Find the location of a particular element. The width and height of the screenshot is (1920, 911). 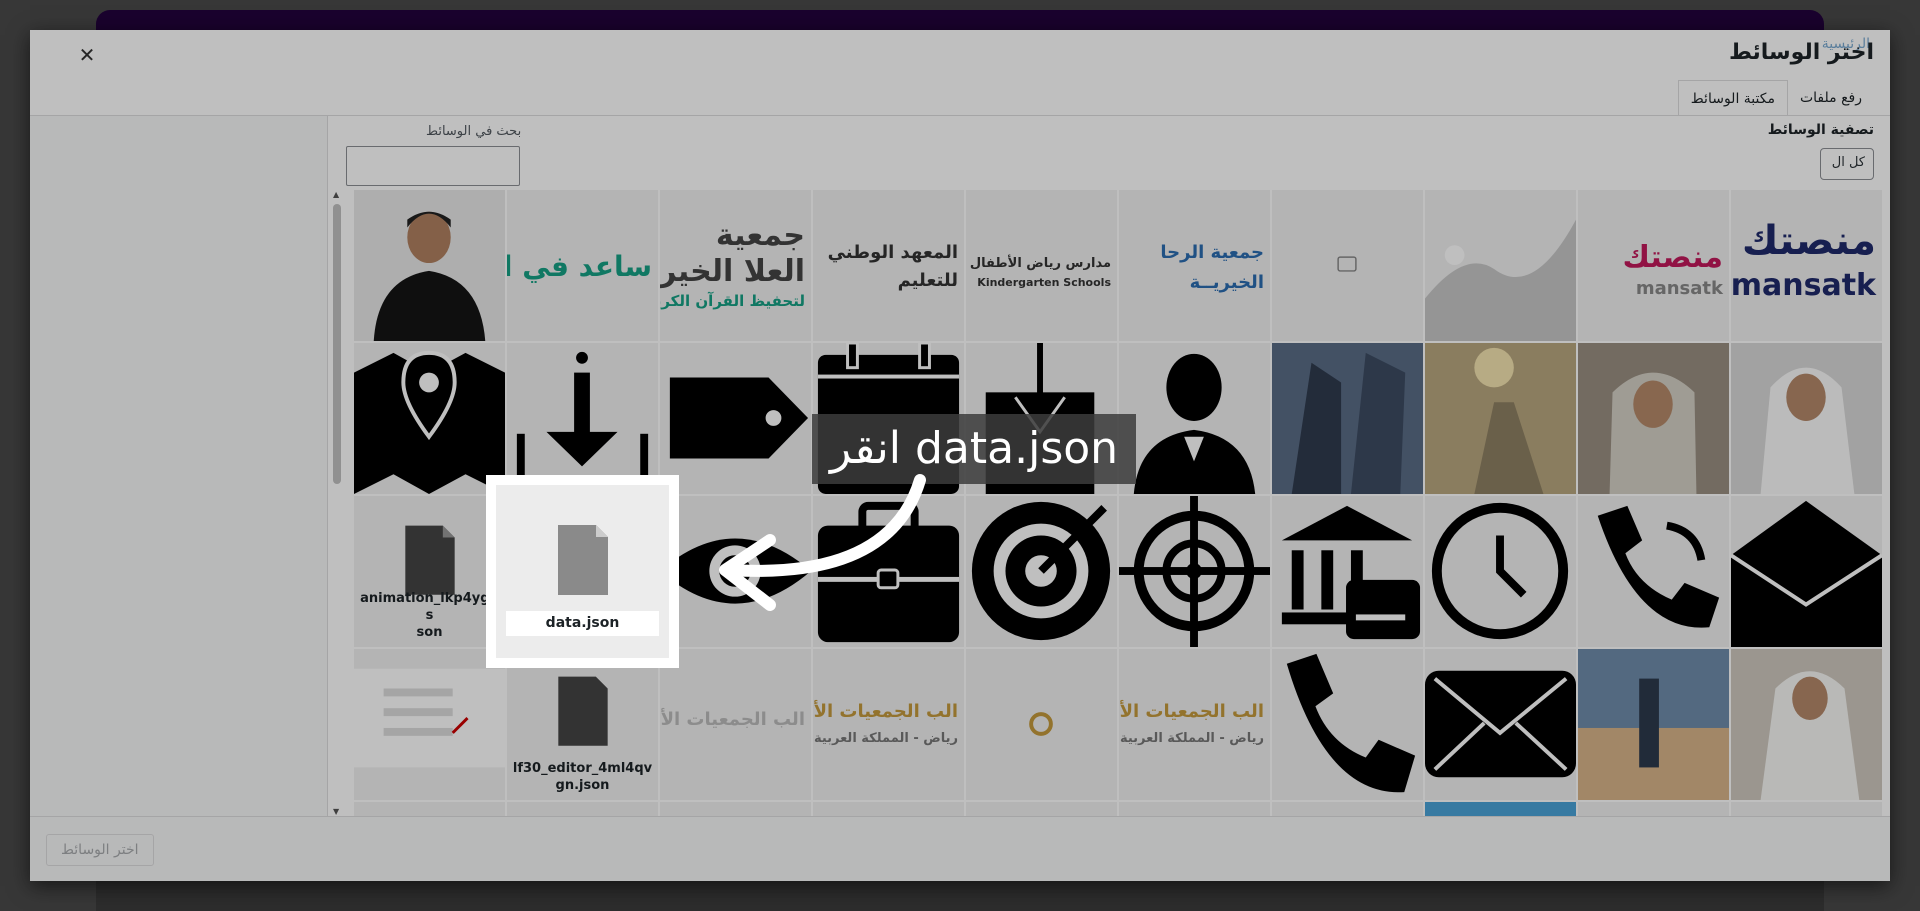

media-item: الب الجمعيات الأهلية is located at coordinates (735, 724).